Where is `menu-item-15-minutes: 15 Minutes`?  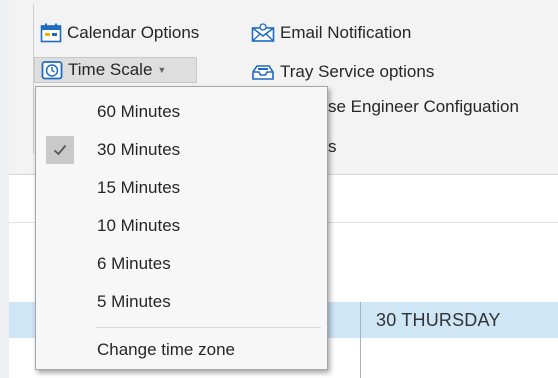
menu-item-15-minutes: 15 Minutes is located at coordinates (181, 188).